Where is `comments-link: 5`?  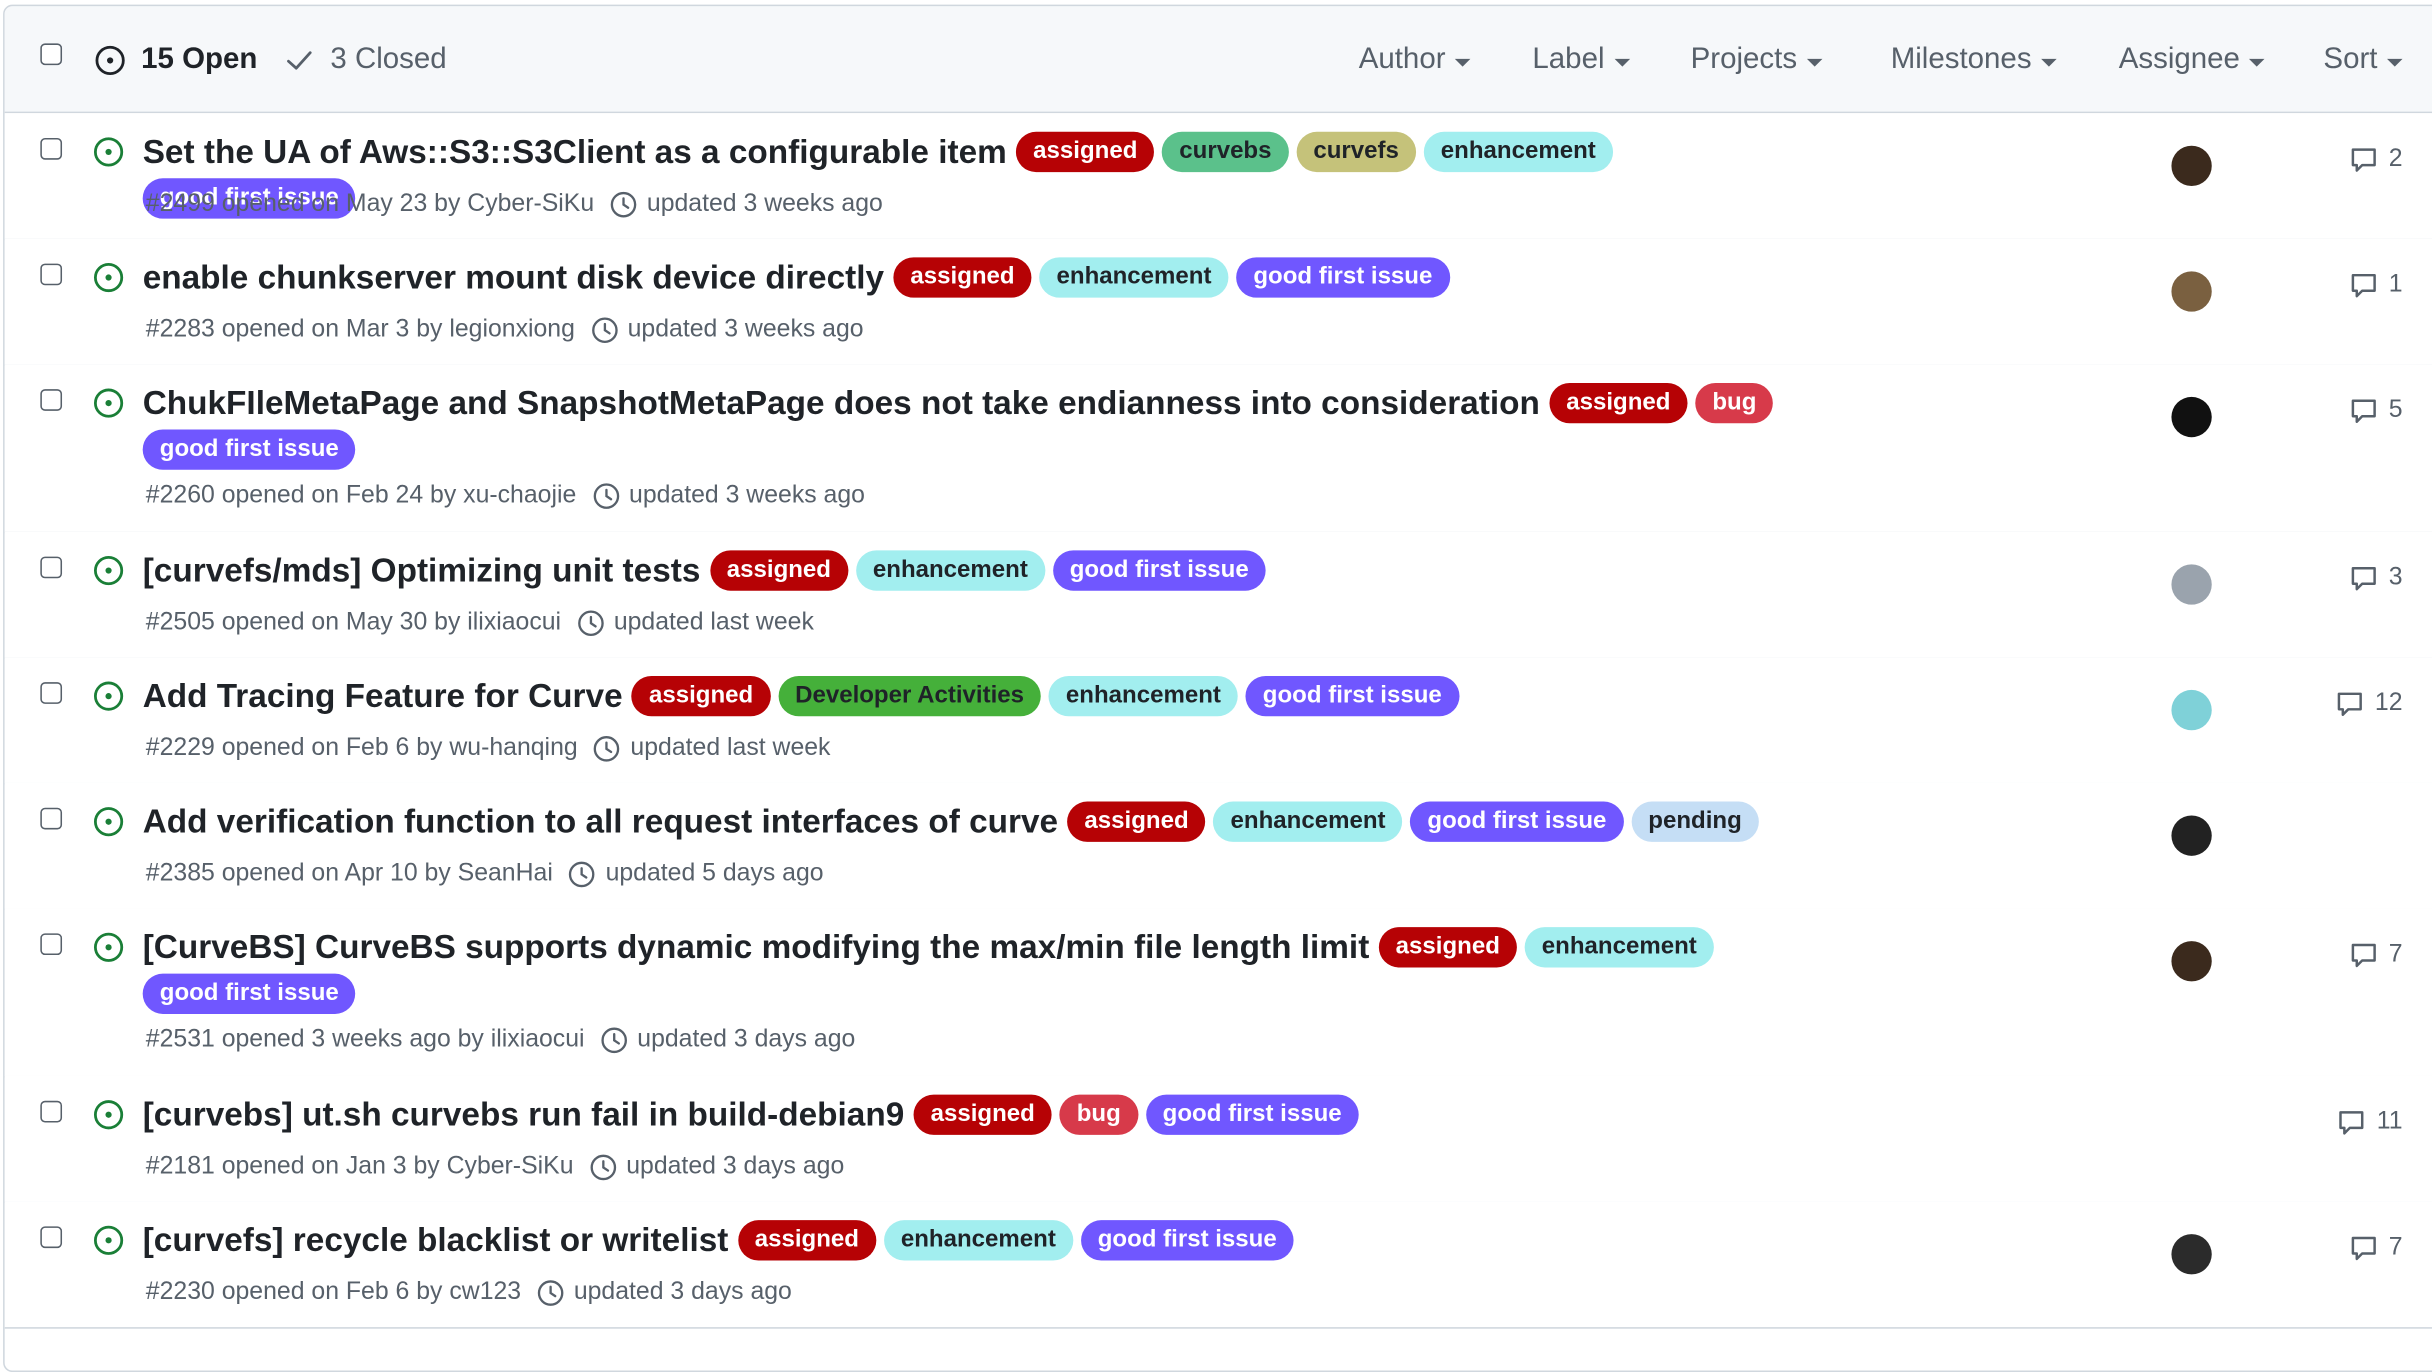
comments-link: 5 is located at coordinates (2294, 410).